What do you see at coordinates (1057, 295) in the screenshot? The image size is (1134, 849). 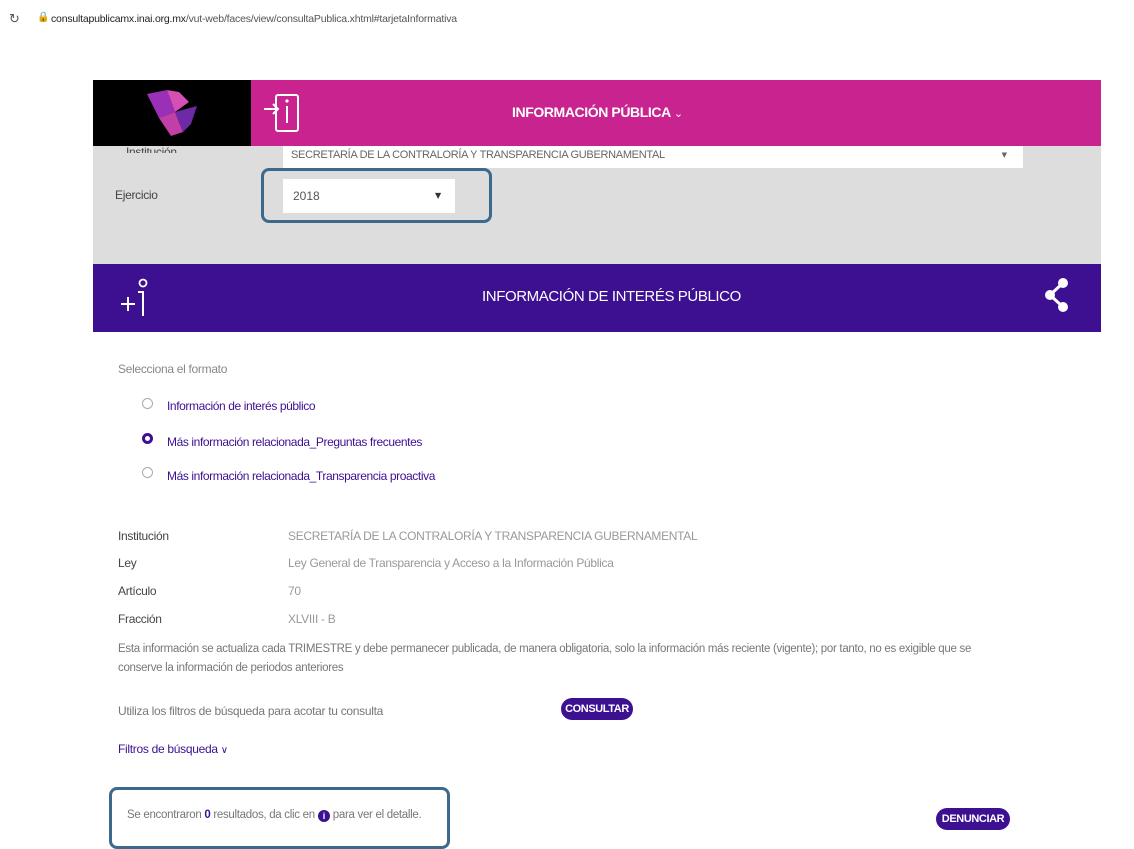 I see `share-icon` at bounding box center [1057, 295].